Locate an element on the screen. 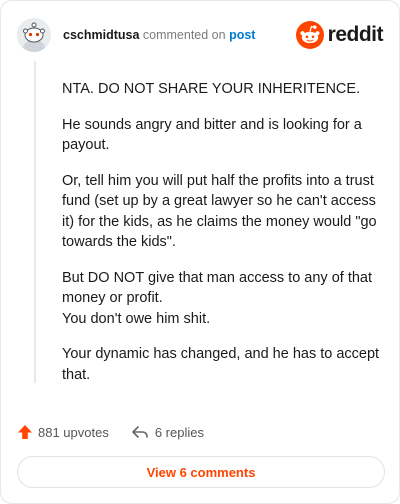 Image resolution: width=400 pixels, height=504 pixels. comment-line: You don't owe him shit. is located at coordinates (136, 318).